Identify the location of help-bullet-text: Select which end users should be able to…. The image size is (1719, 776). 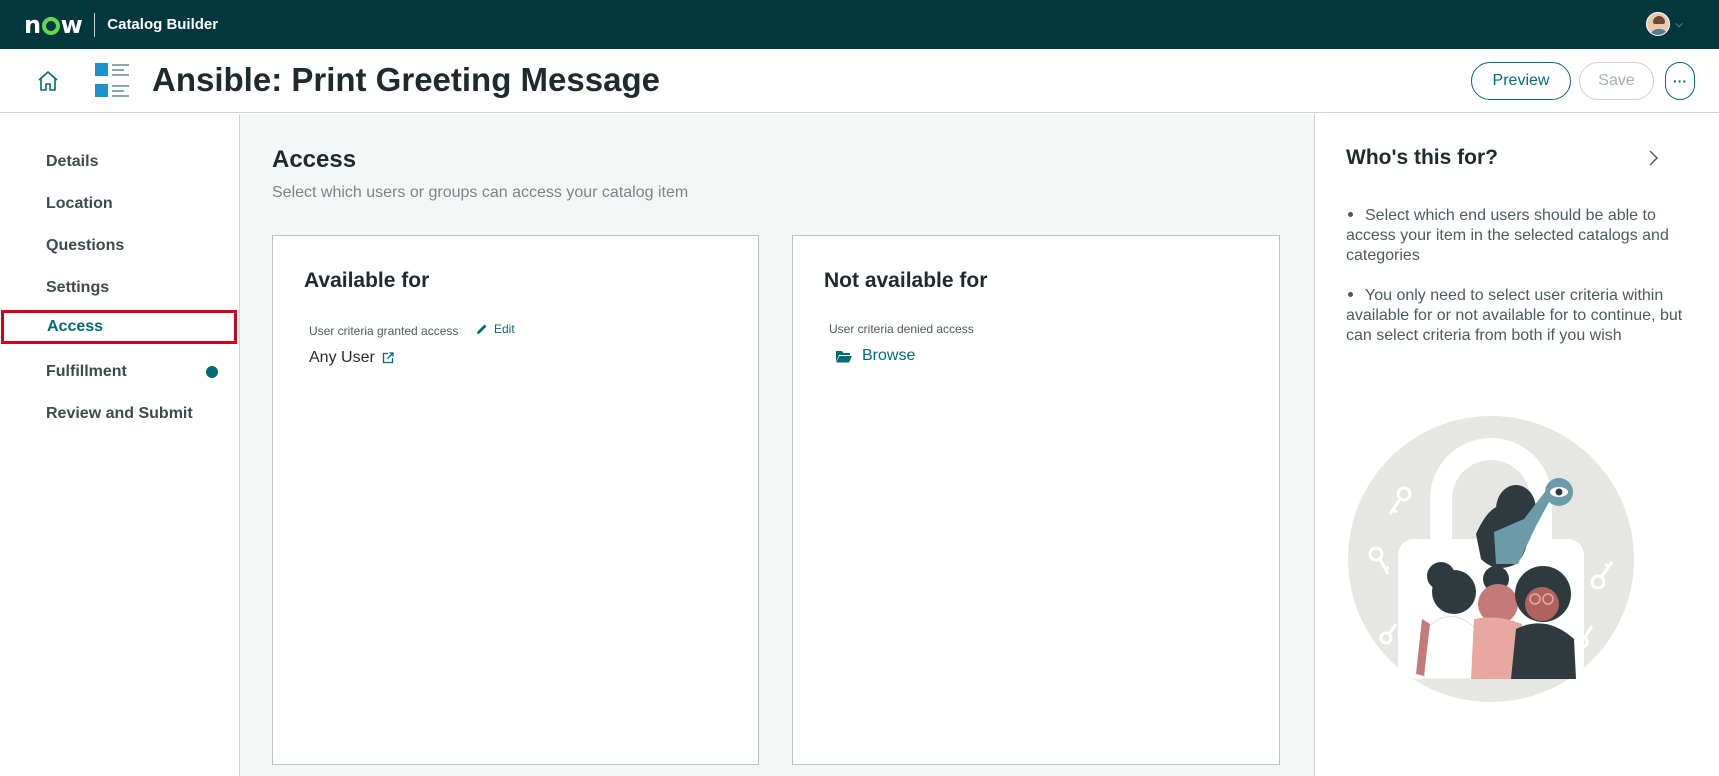
(1507, 235).